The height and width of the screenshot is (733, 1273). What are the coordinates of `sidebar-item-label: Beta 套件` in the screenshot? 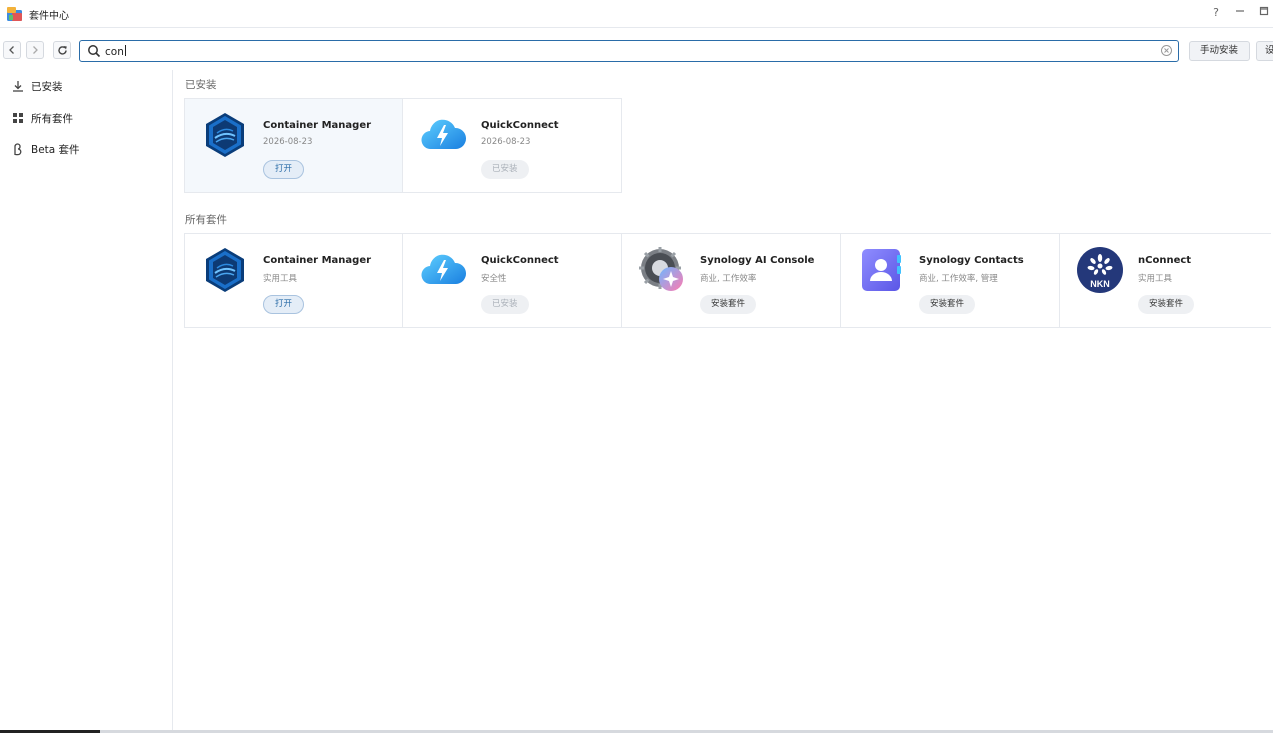 It's located at (55, 149).